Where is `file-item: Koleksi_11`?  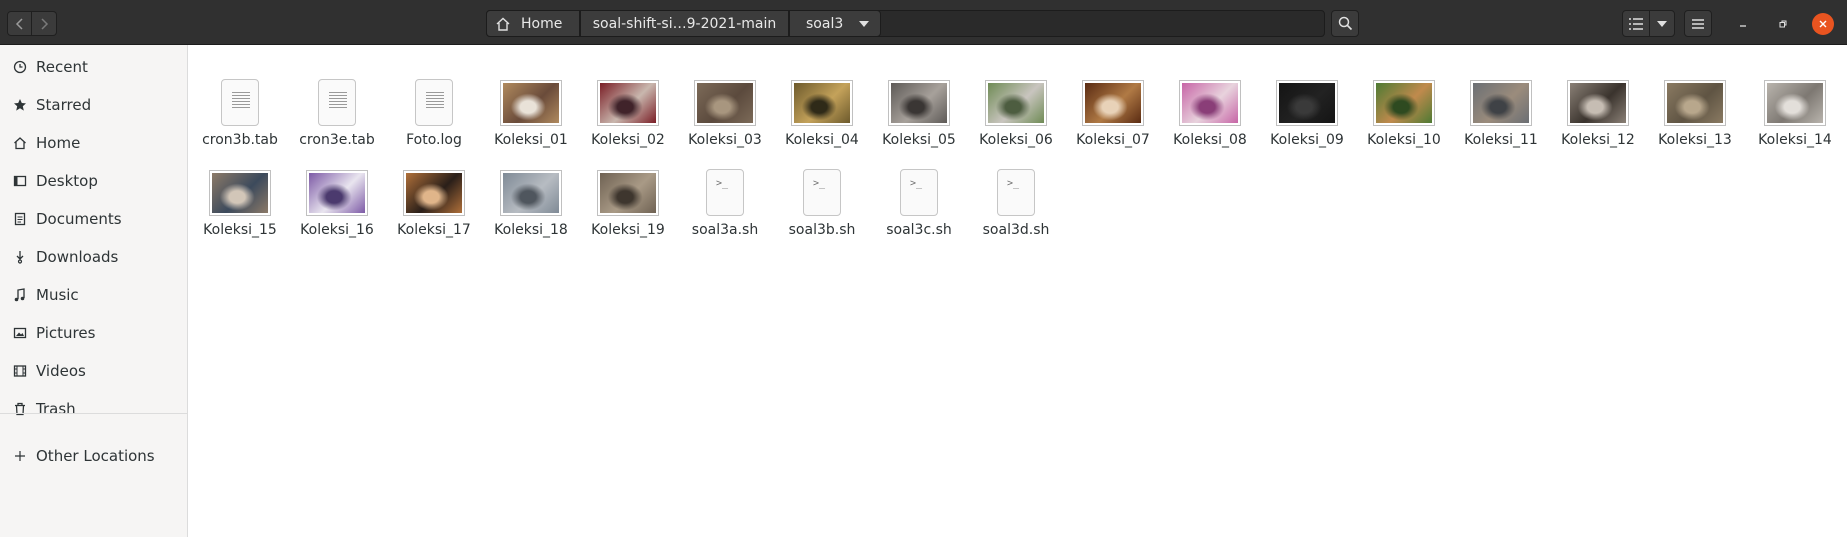
file-item: Koleksi_11 is located at coordinates (1501, 107).